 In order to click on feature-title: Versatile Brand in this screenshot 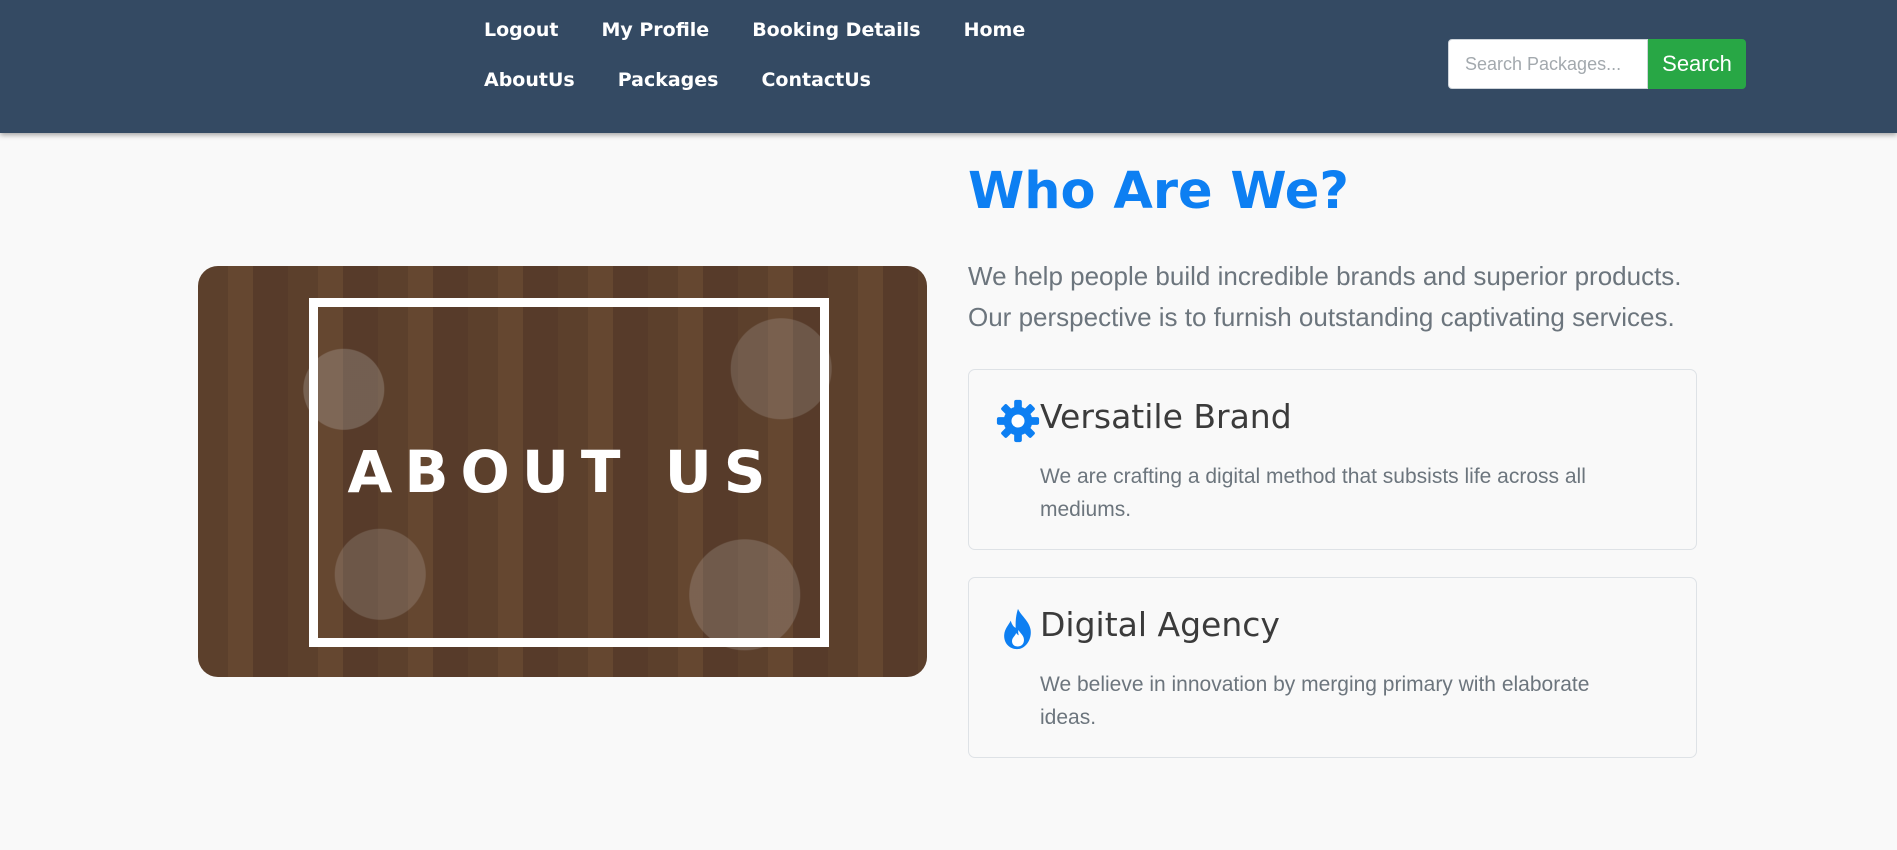, I will do `click(1166, 416)`.